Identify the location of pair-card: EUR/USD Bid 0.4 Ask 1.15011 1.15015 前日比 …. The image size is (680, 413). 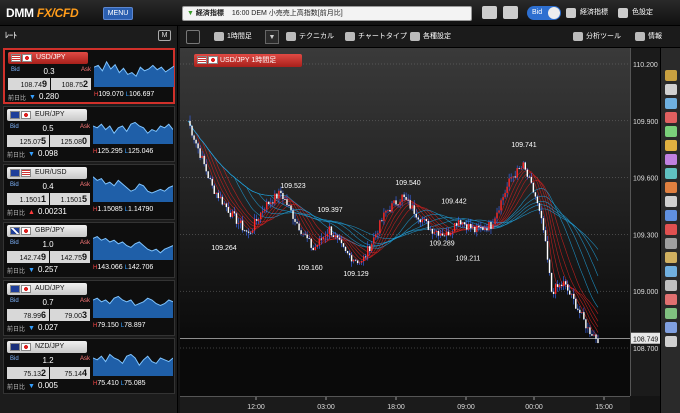
(89, 192).